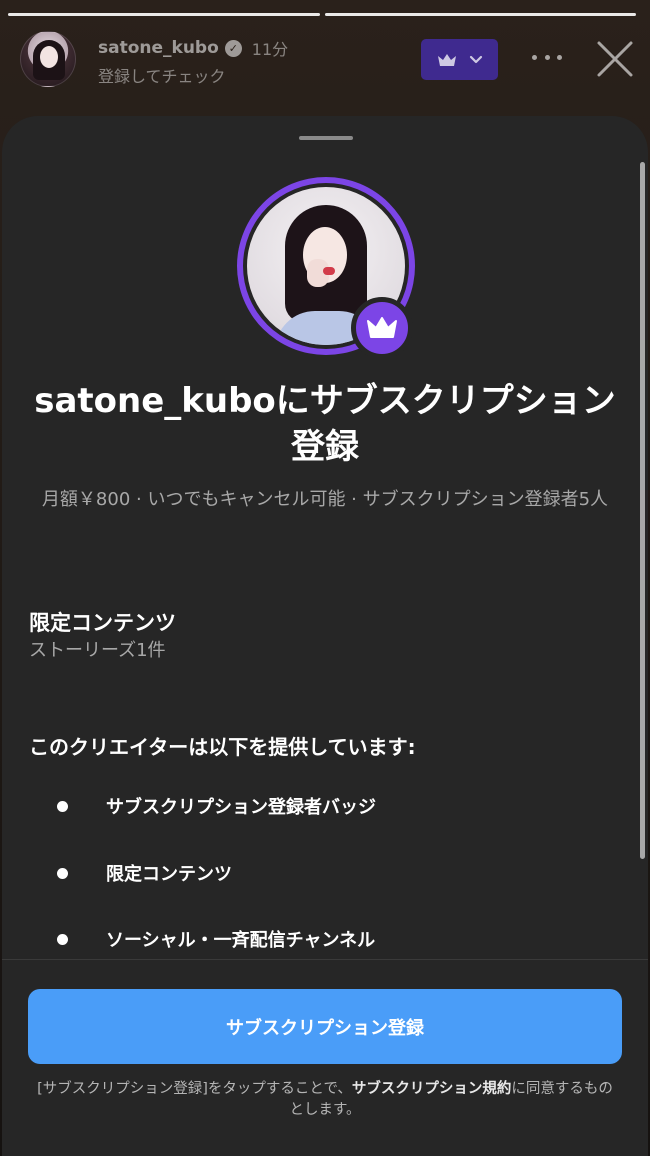 Image resolution: width=650 pixels, height=1156 pixels. I want to click on offer-list-item: サブスクリプション登録者バッジ, so click(216, 806).